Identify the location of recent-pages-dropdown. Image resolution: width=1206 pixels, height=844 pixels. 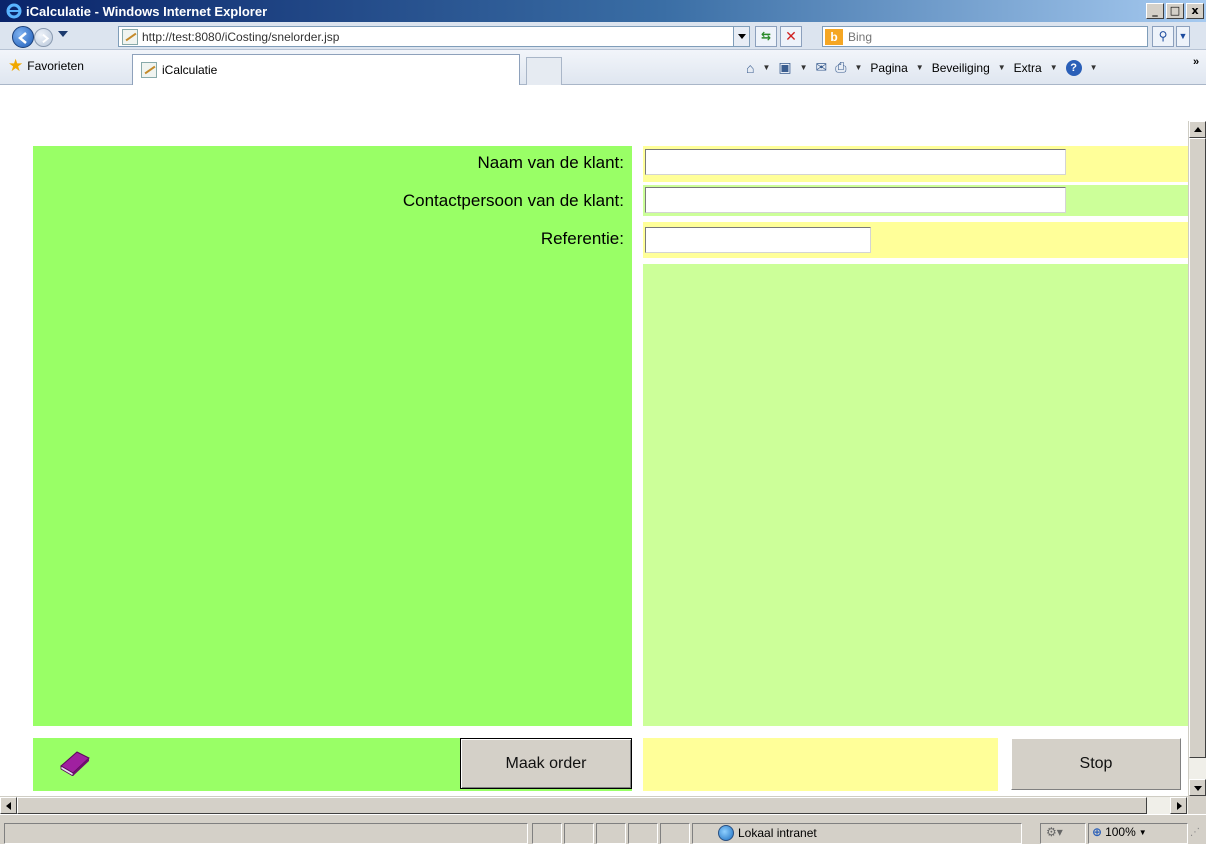
(63, 34).